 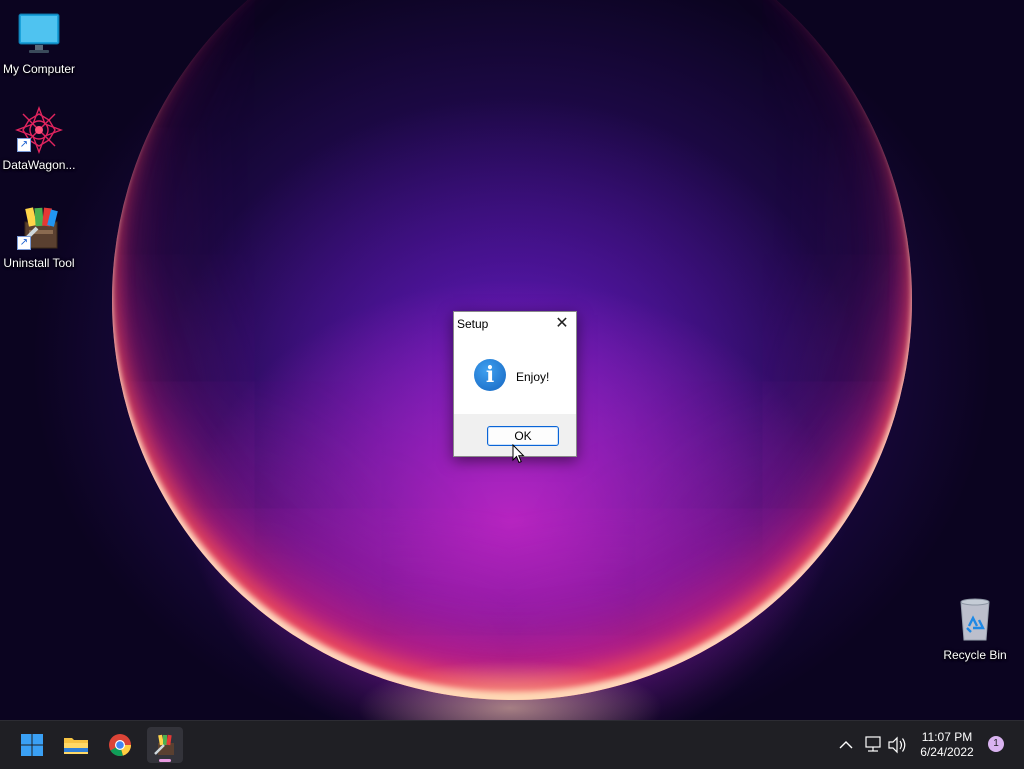 I want to click on clock-time: 11:07 PM, so click(x=947, y=737).